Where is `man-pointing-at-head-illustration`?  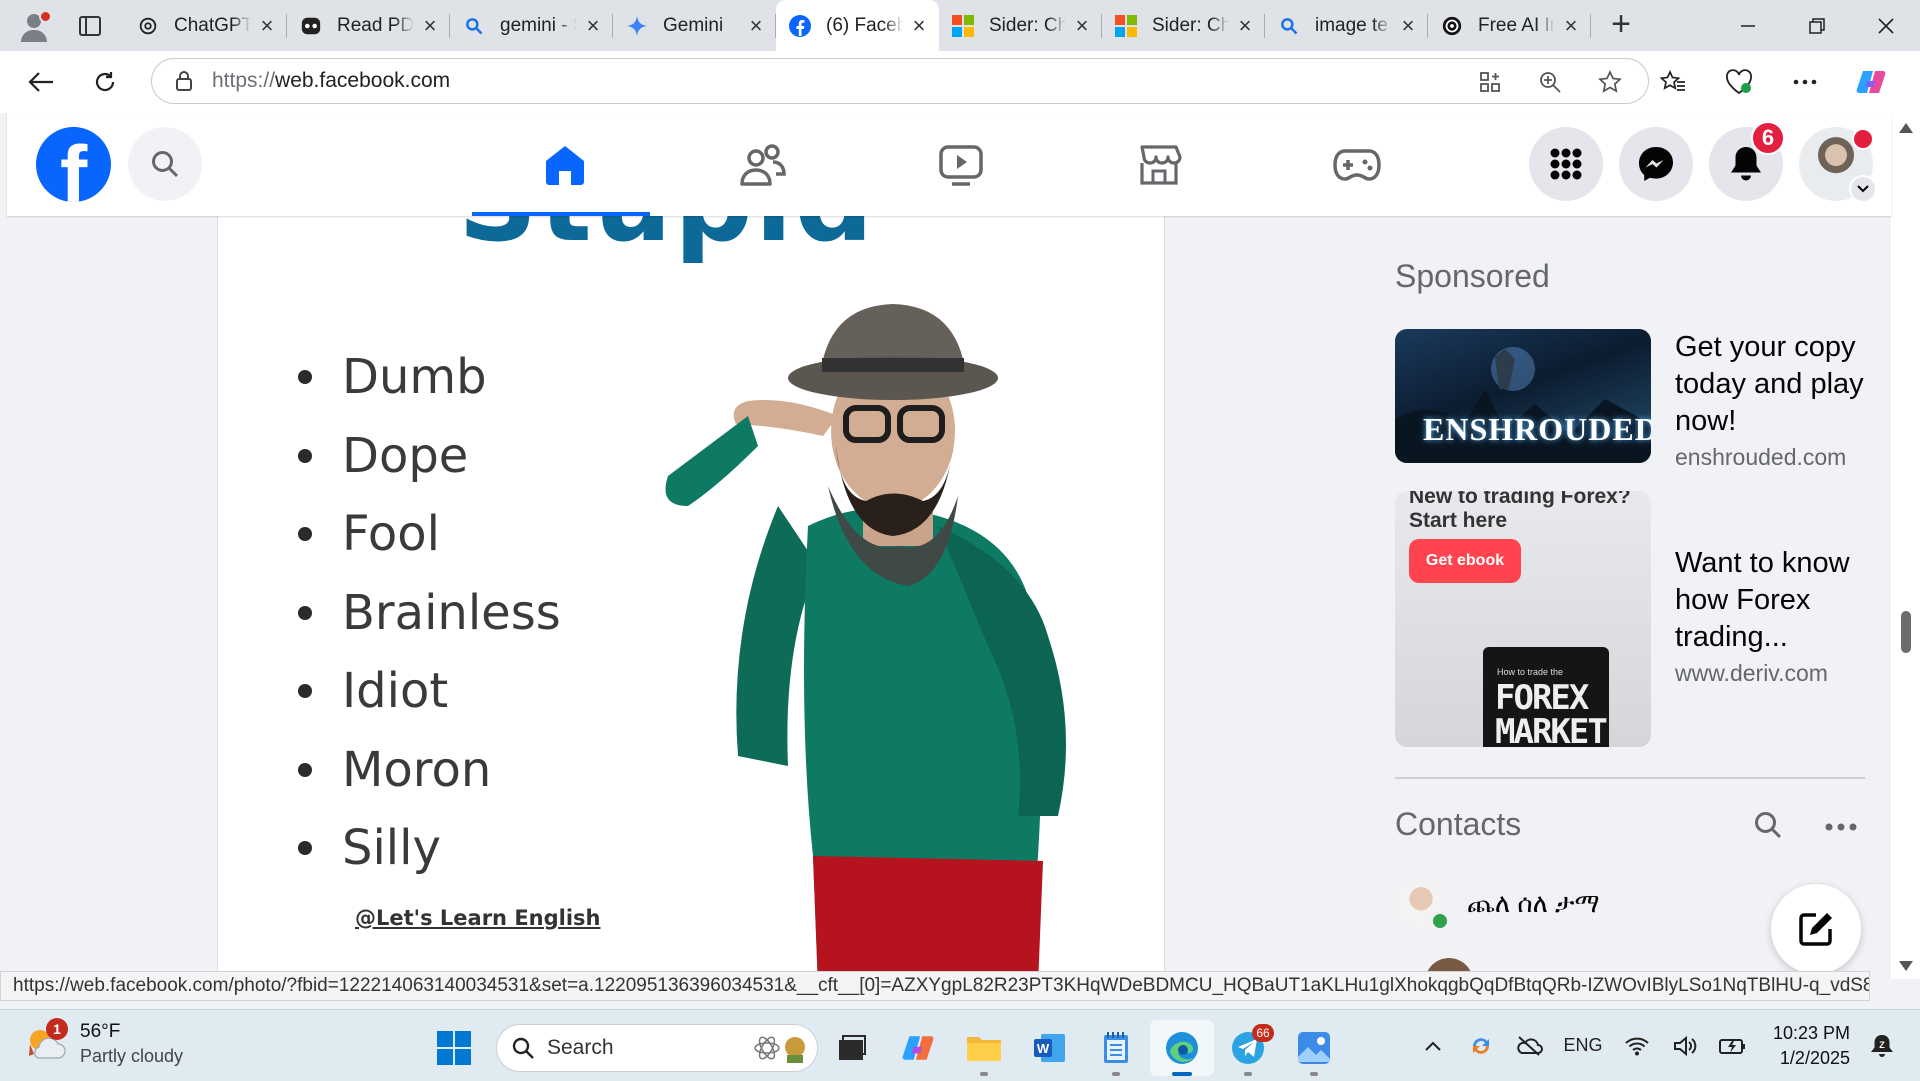
man-pointing-at-head-illustration is located at coordinates (865, 641).